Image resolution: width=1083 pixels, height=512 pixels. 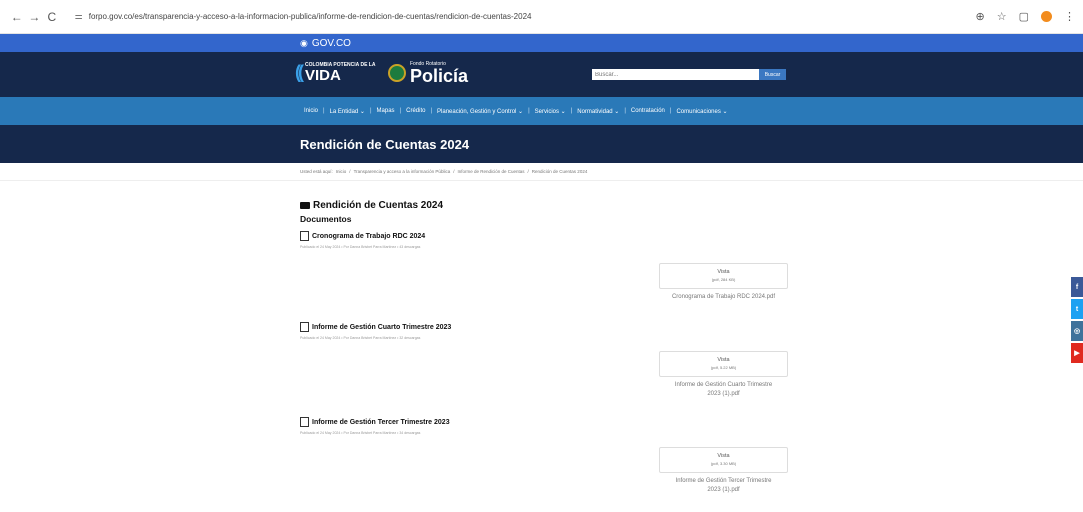 I want to click on fondo-policia-logo: Fondo Rotatorio Policía, so click(x=428, y=73).